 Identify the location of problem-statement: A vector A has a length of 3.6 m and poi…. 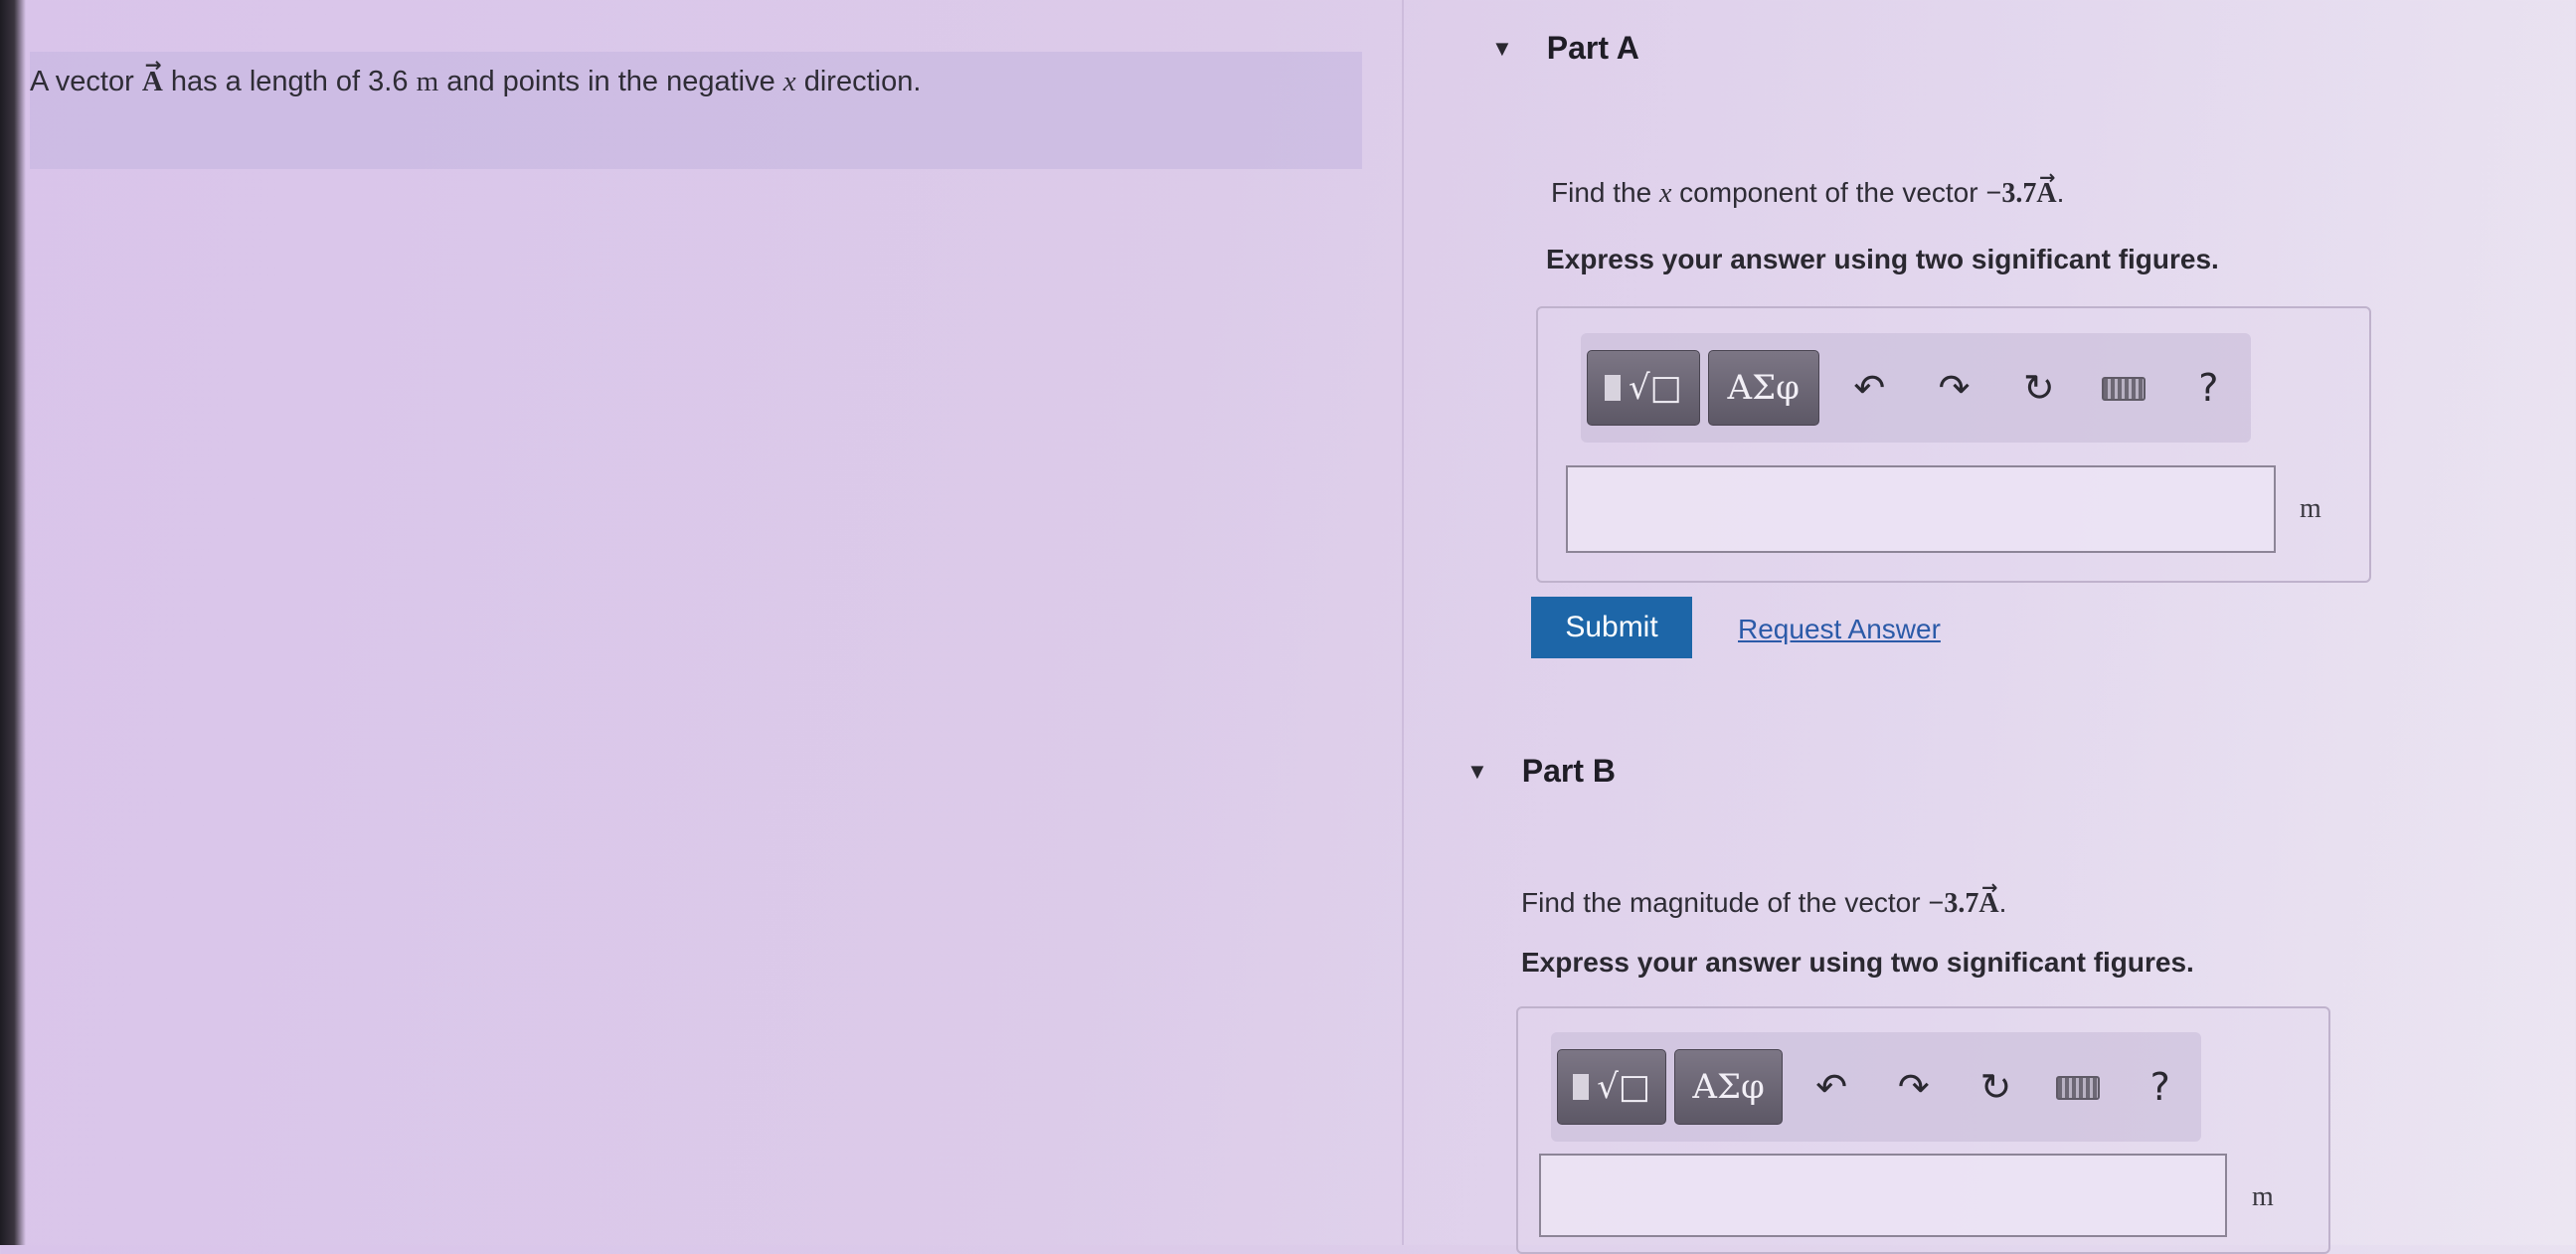
(475, 82).